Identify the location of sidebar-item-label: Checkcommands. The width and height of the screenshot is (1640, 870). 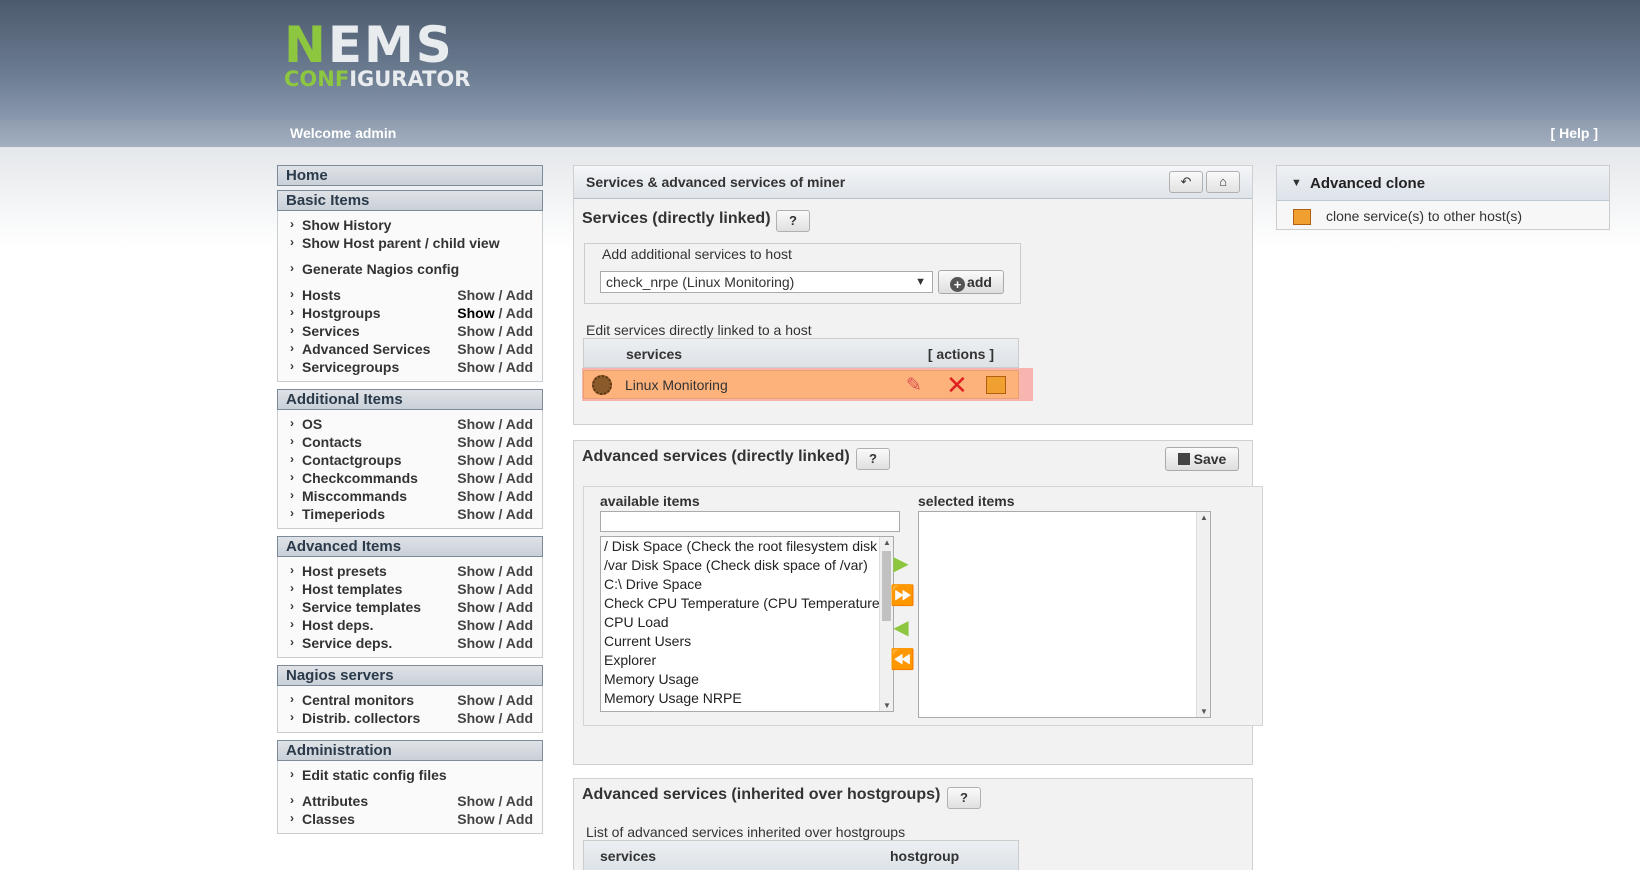
(360, 478).